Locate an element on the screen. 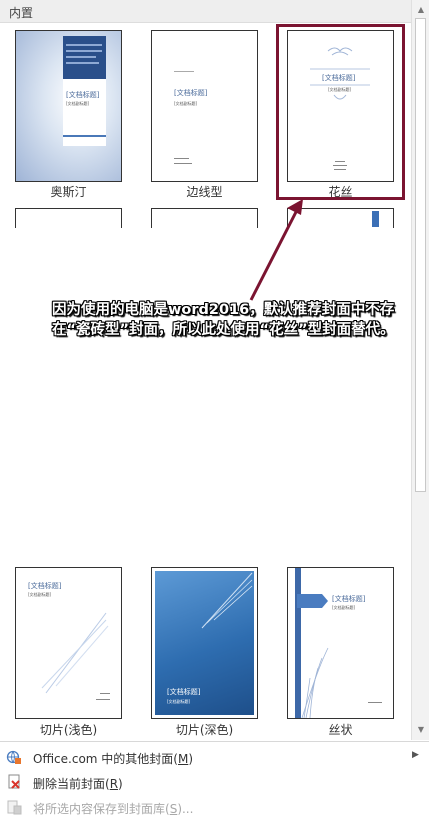  cover-thumb-austin: [文档标题] [文档副标题] is located at coordinates (68, 106).